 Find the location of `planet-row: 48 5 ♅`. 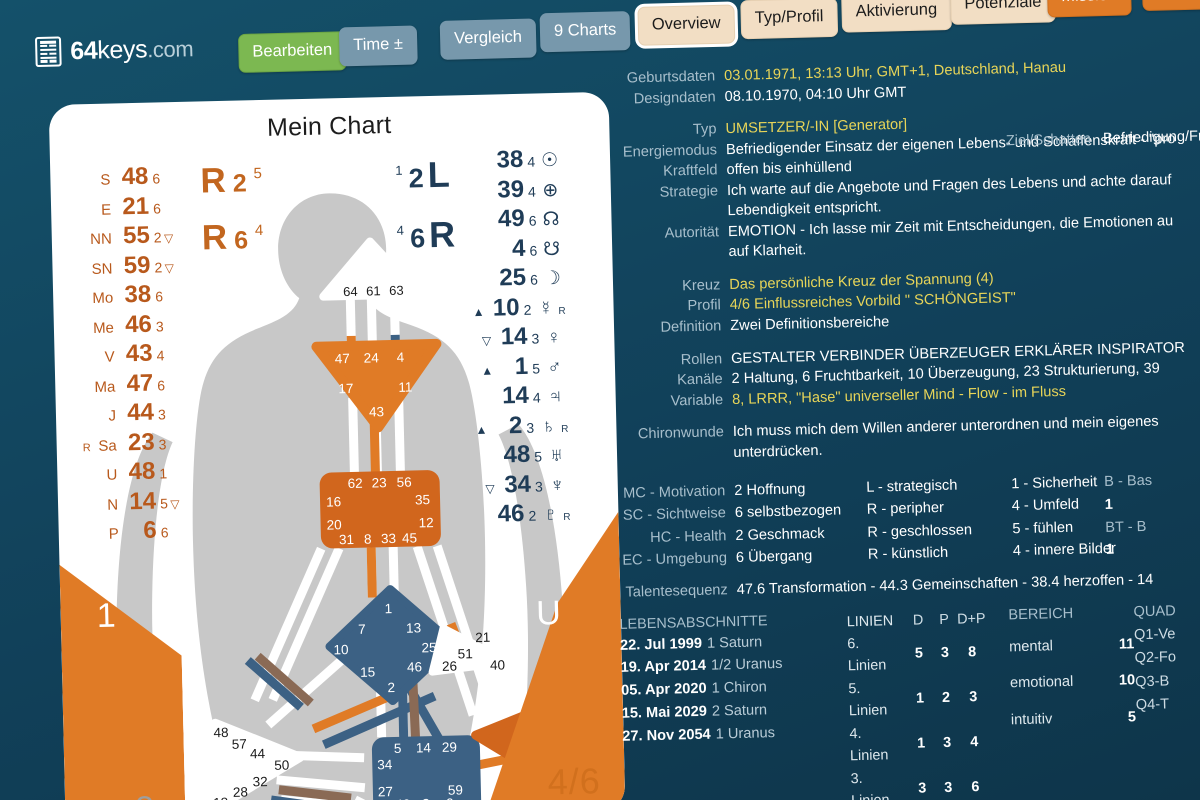

planet-row: 48 5 ♅ is located at coordinates (522, 456).